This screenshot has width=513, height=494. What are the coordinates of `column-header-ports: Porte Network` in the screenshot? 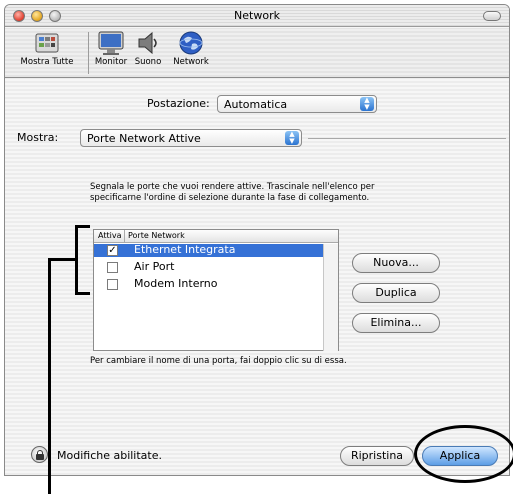 It's located at (156, 235).